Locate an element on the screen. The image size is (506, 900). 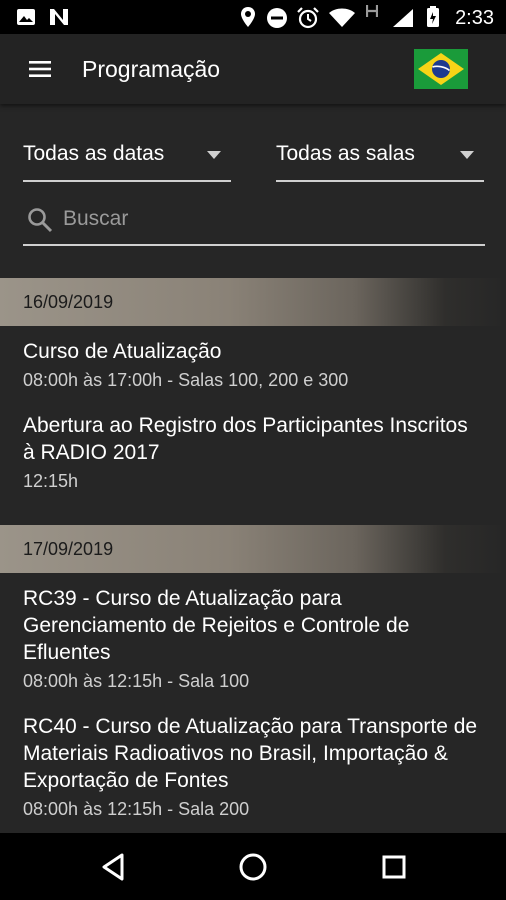
date-filter-dropdown: Todas as datas is located at coordinates (127, 158).